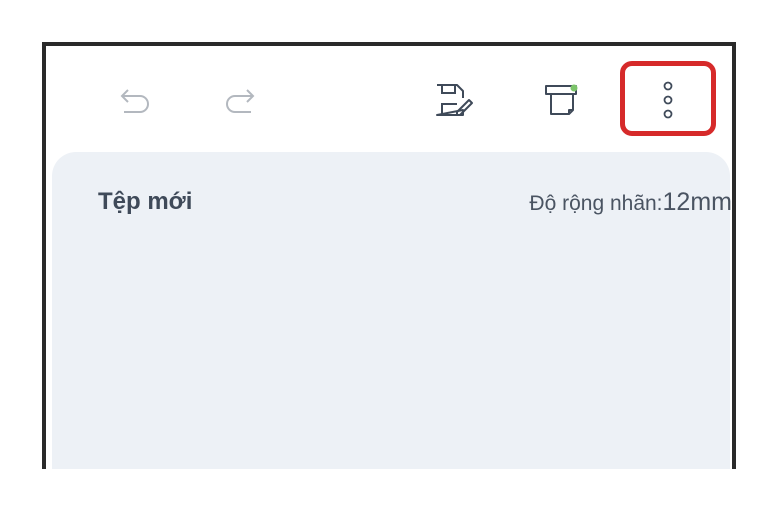  I want to click on save-button, so click(453, 100).